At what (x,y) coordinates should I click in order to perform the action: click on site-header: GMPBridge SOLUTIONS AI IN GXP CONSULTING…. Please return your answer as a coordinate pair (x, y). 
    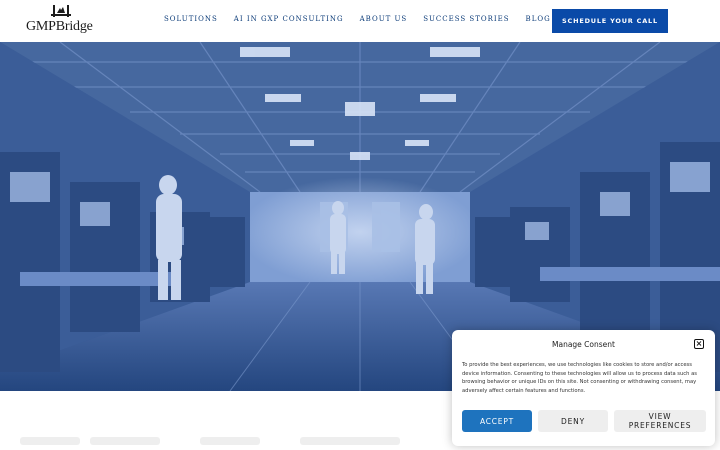
    Looking at the image, I should click on (360, 21).